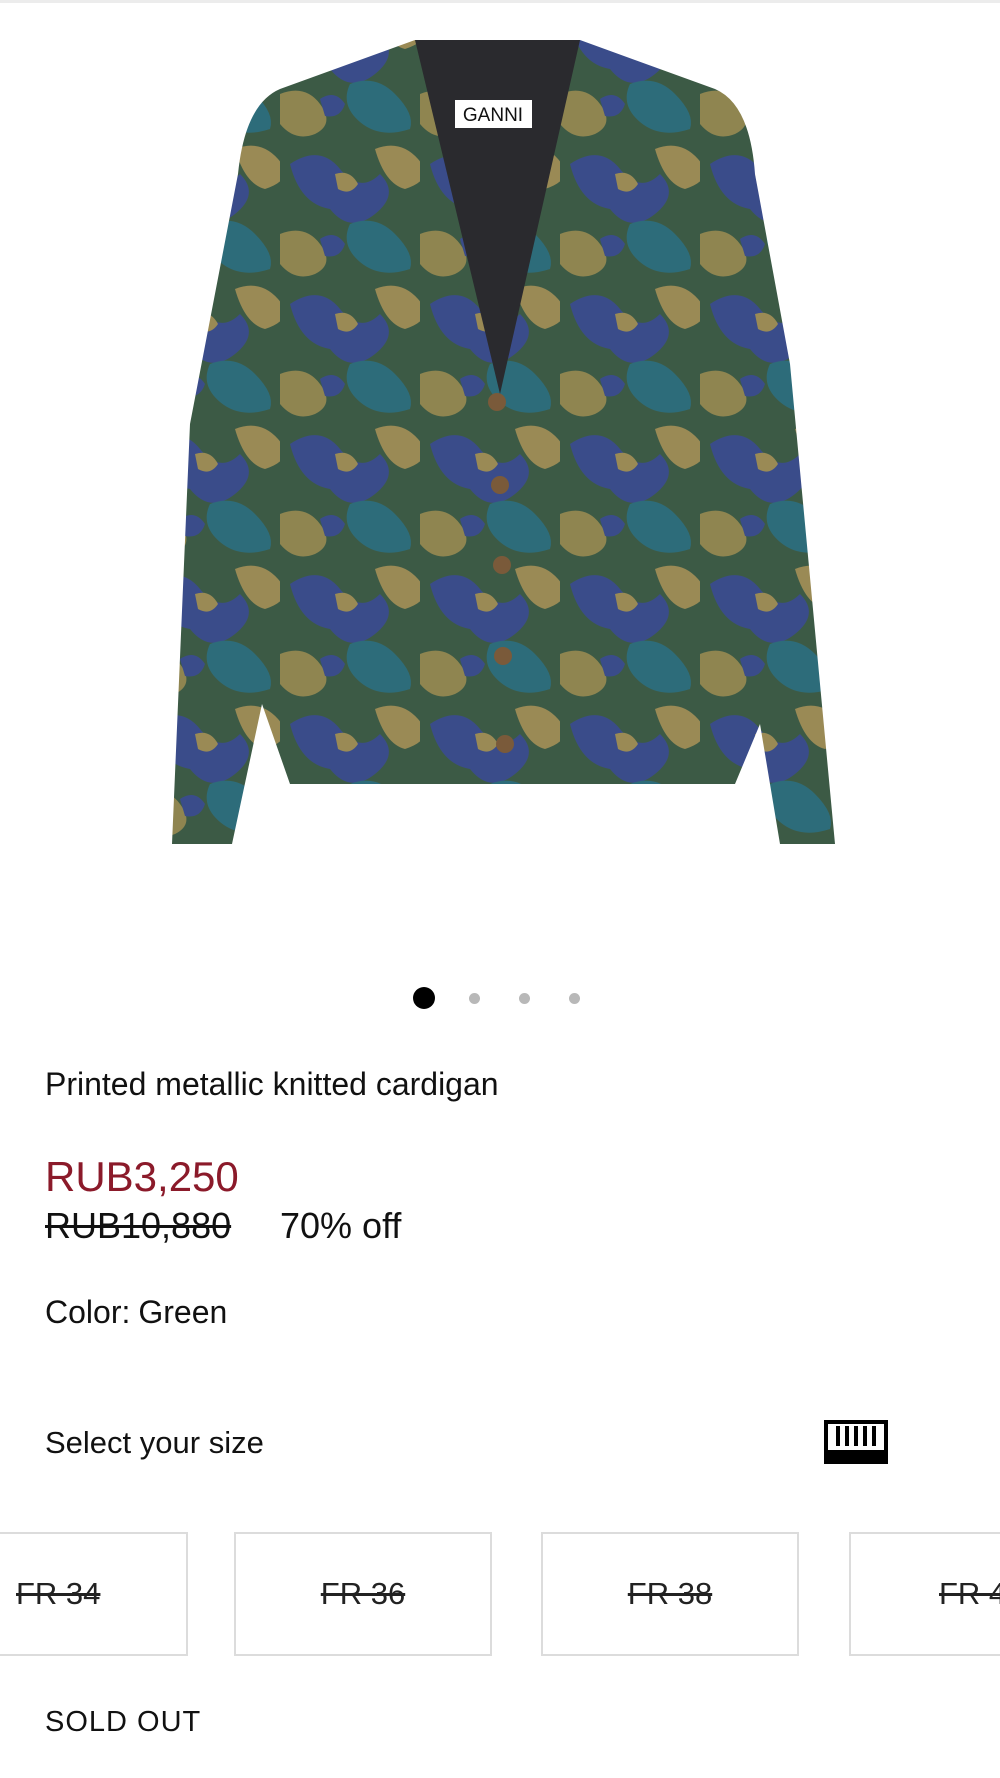 This screenshot has width=1000, height=1778. What do you see at coordinates (341, 1225) in the screenshot?
I see `discount-badge: 70% off` at bounding box center [341, 1225].